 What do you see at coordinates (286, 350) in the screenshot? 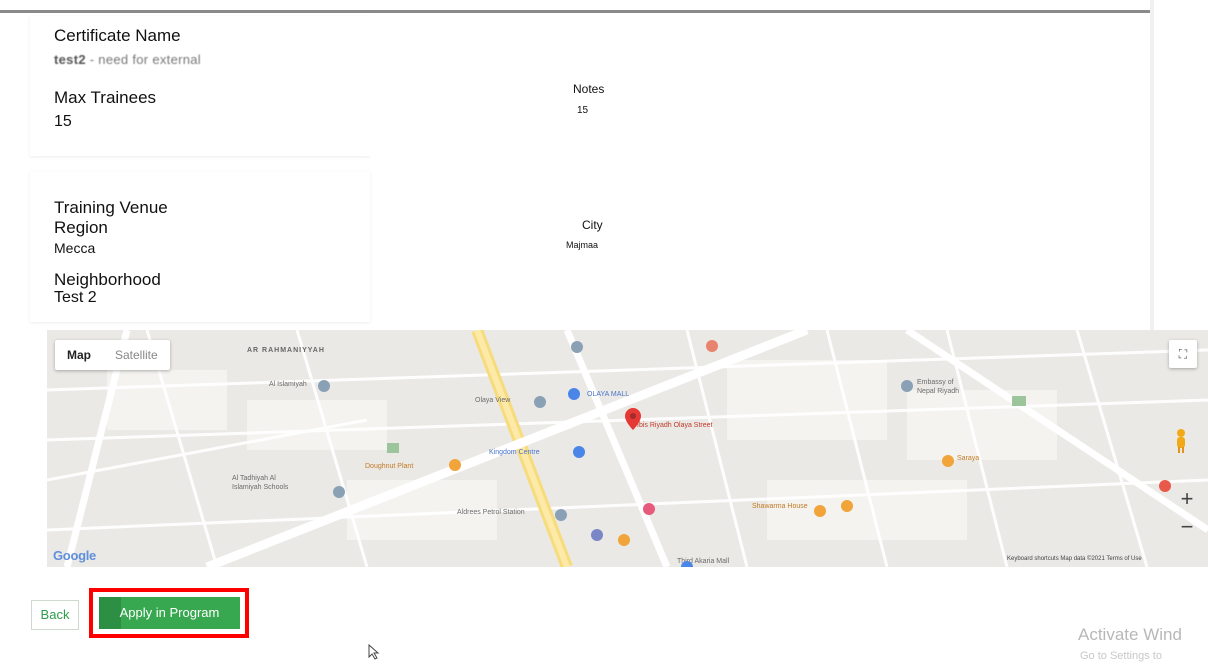
I see `svg-text: AR RAHMANIYYAH` at bounding box center [286, 350].